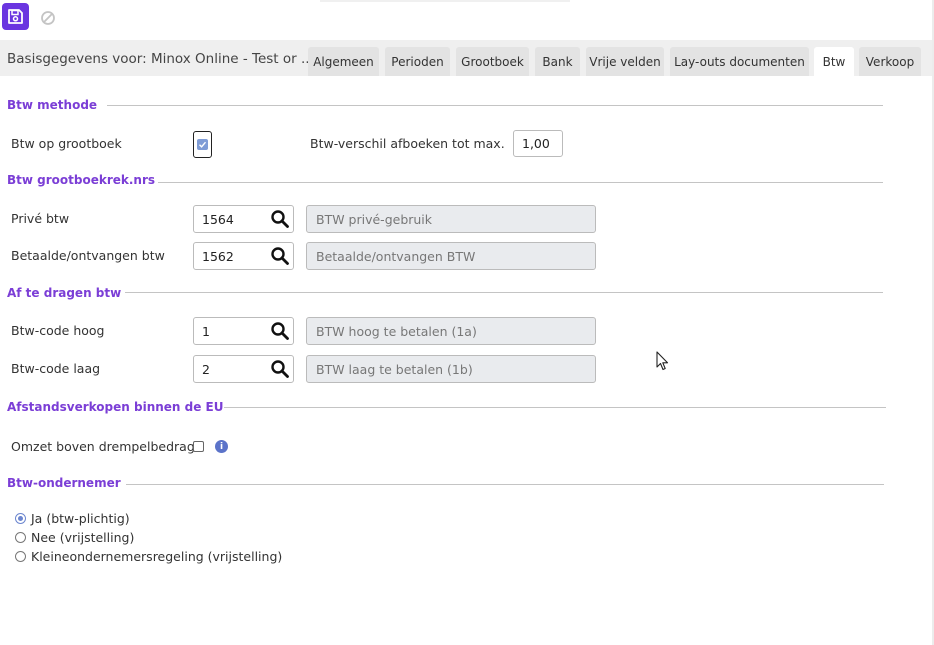 The width and height of the screenshot is (934, 645). Describe the element at coordinates (198, 446) in the screenshot. I see `omzet-boven-drempelbedrag-checkbox` at that location.